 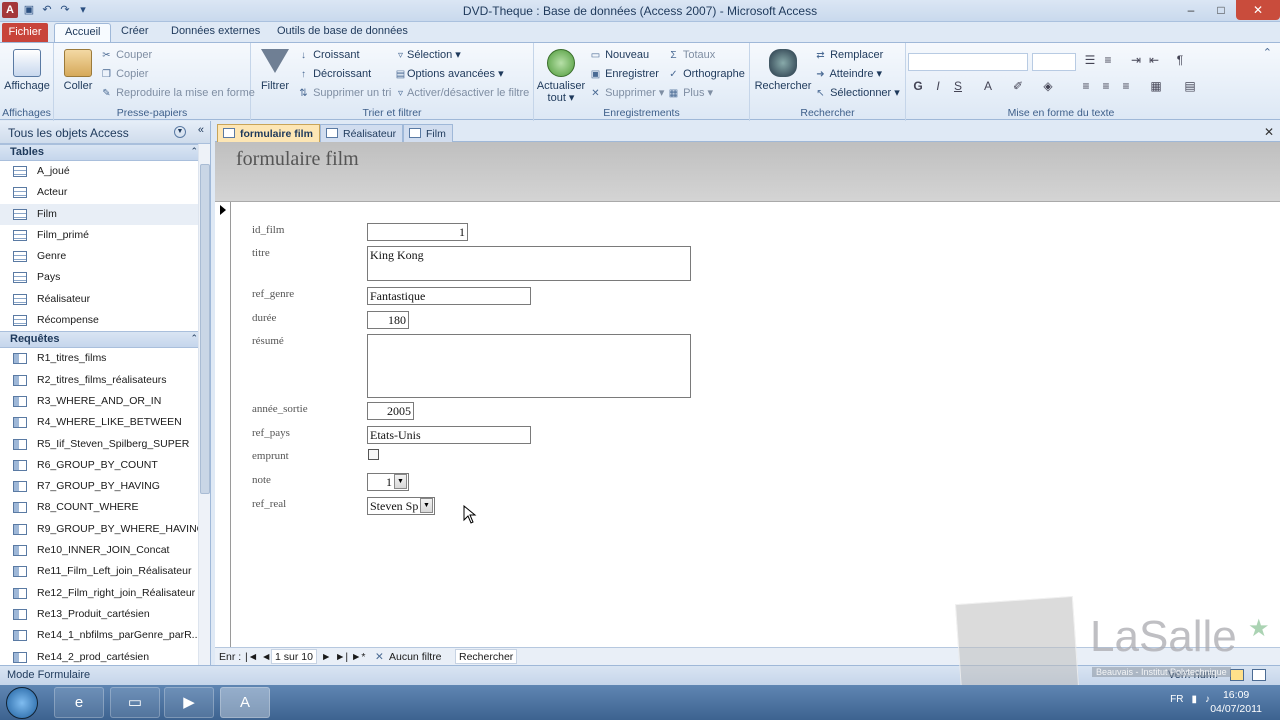 I want to click on minimize-ribbon-icon: ⌃, so click(x=1267, y=53).